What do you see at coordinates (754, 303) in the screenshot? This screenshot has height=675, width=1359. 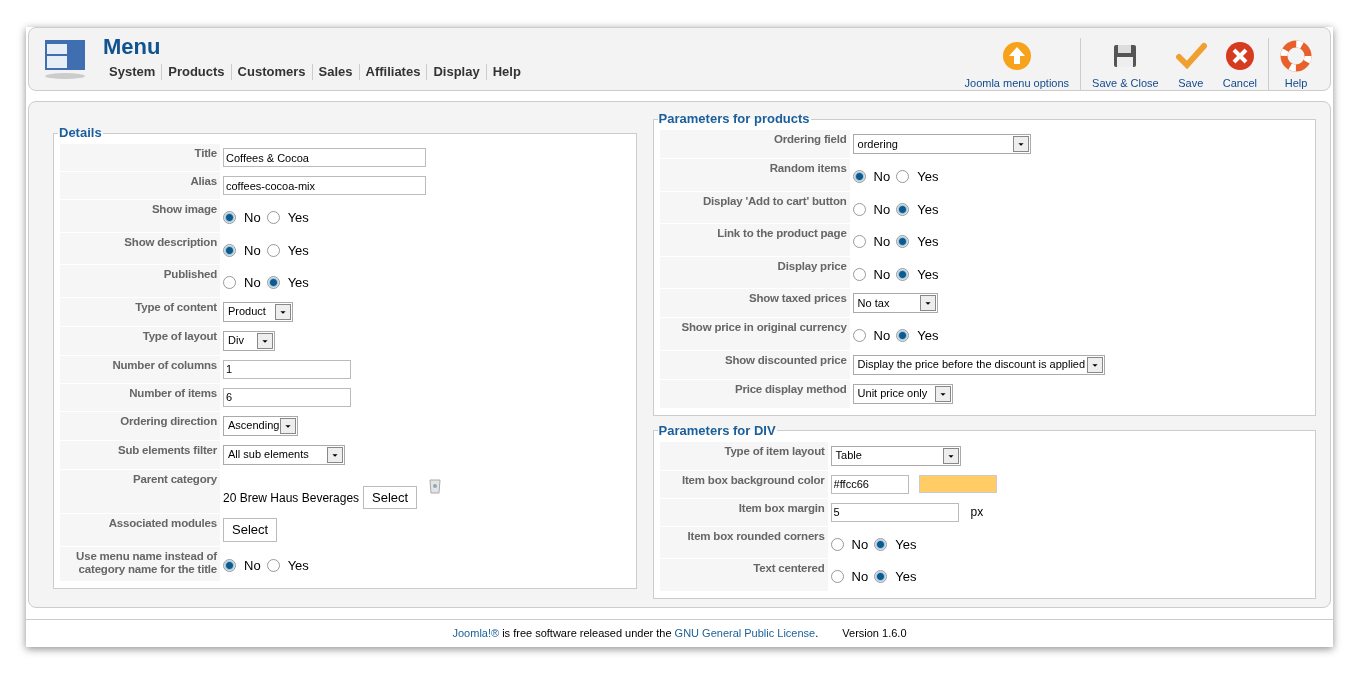 I see `field-label: Show taxed prices` at bounding box center [754, 303].